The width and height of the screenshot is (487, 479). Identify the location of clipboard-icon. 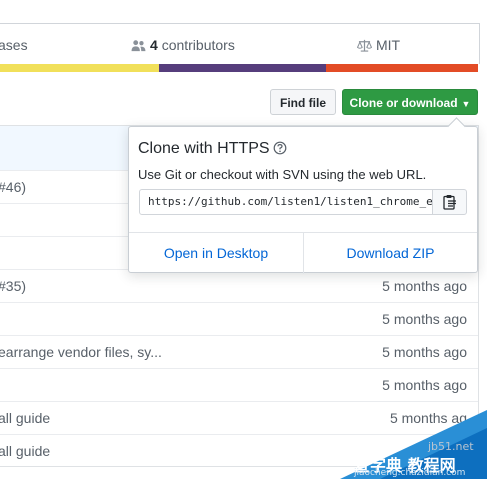
(449, 202).